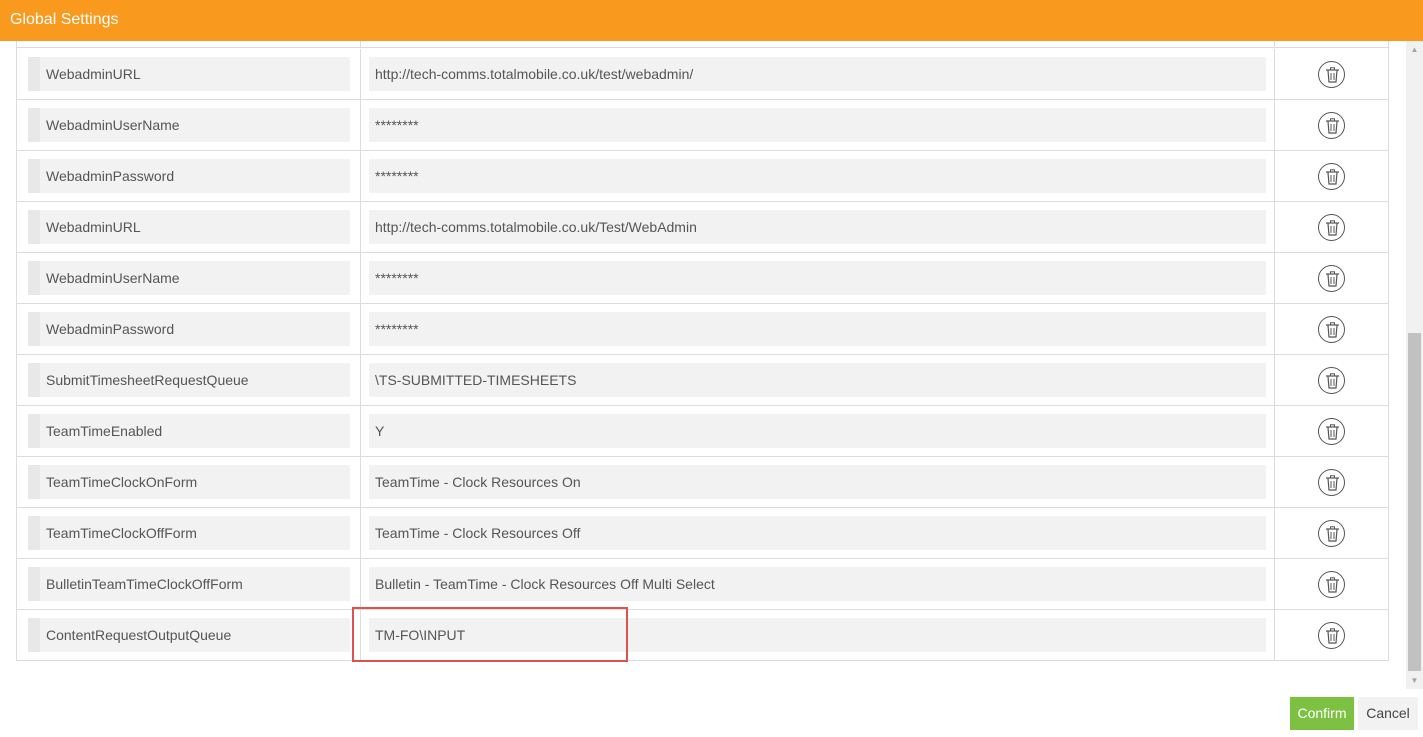 Image resolution: width=1423 pixels, height=737 pixels. Describe the element at coordinates (711, 20) in the screenshot. I see `window-title: Global Settings` at that location.